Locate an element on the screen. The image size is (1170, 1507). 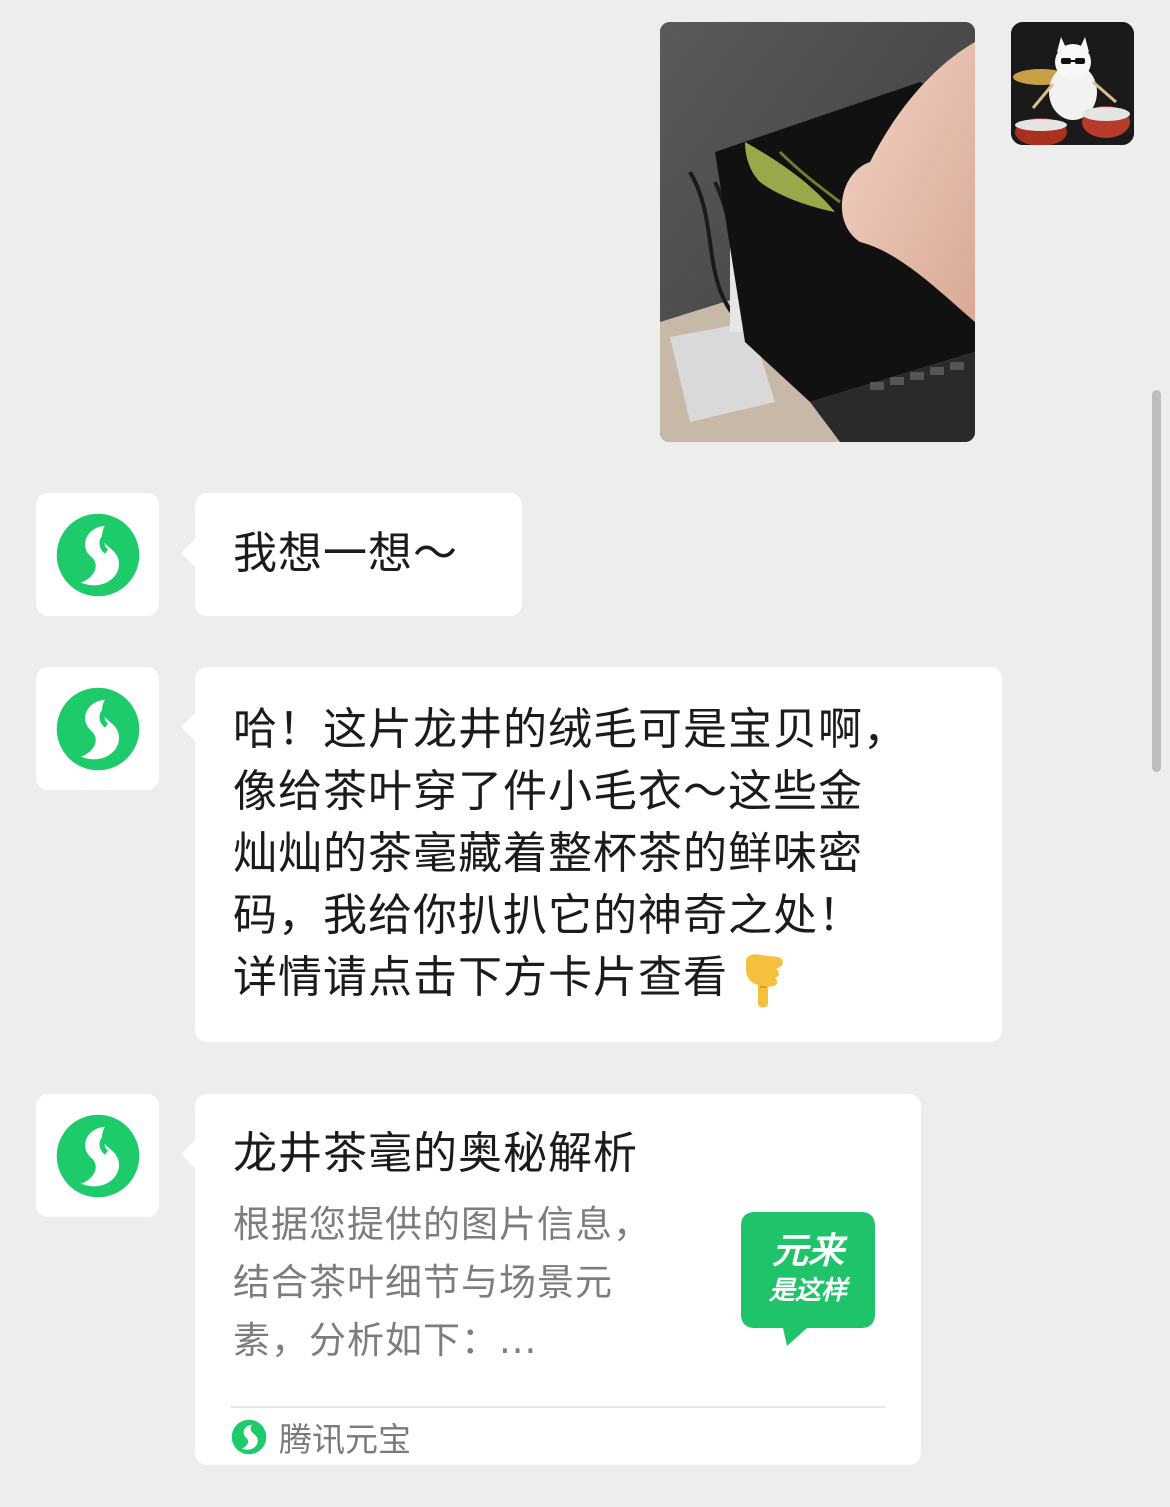
message-text-line: 我想一想～ is located at coordinates (345, 553).